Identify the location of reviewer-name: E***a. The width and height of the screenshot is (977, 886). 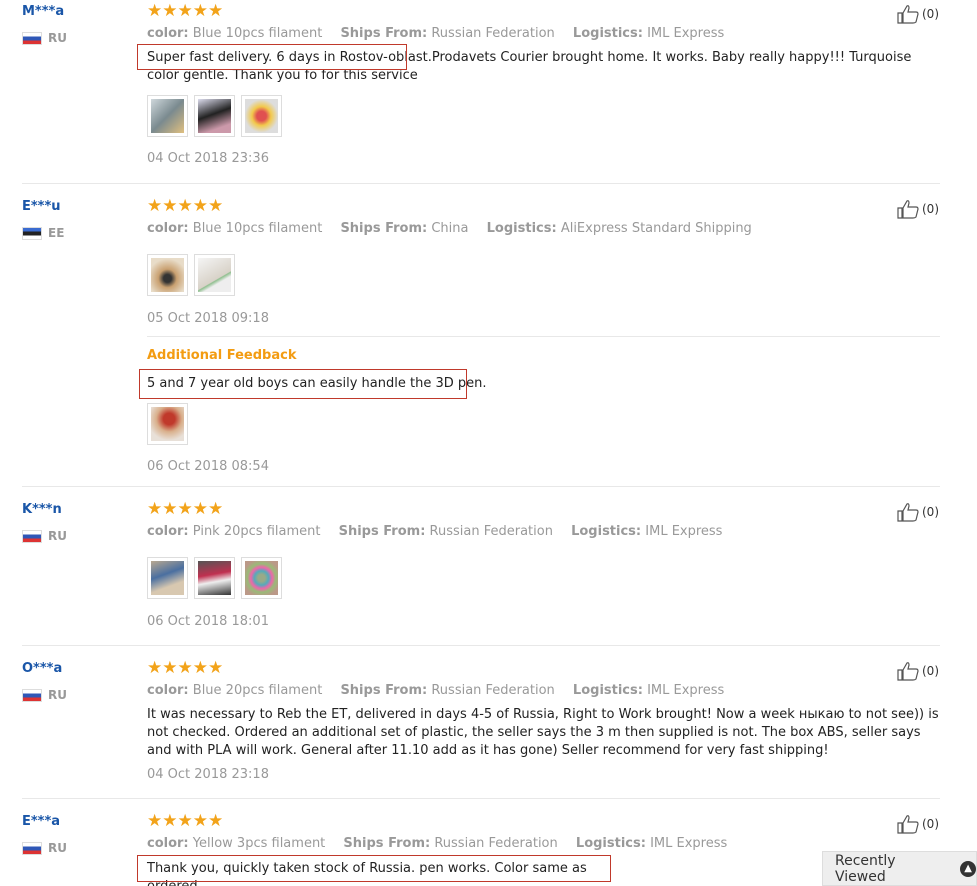
(41, 821).